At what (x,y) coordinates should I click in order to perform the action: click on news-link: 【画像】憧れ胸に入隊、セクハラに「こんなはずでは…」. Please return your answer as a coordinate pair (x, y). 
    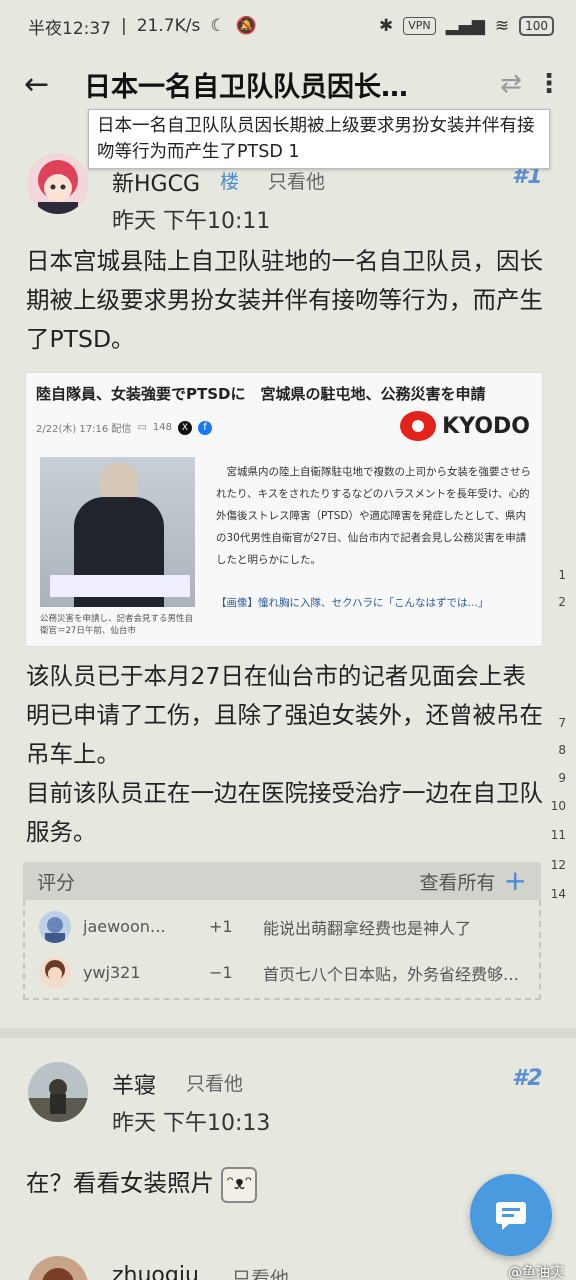
    Looking at the image, I should click on (352, 603).